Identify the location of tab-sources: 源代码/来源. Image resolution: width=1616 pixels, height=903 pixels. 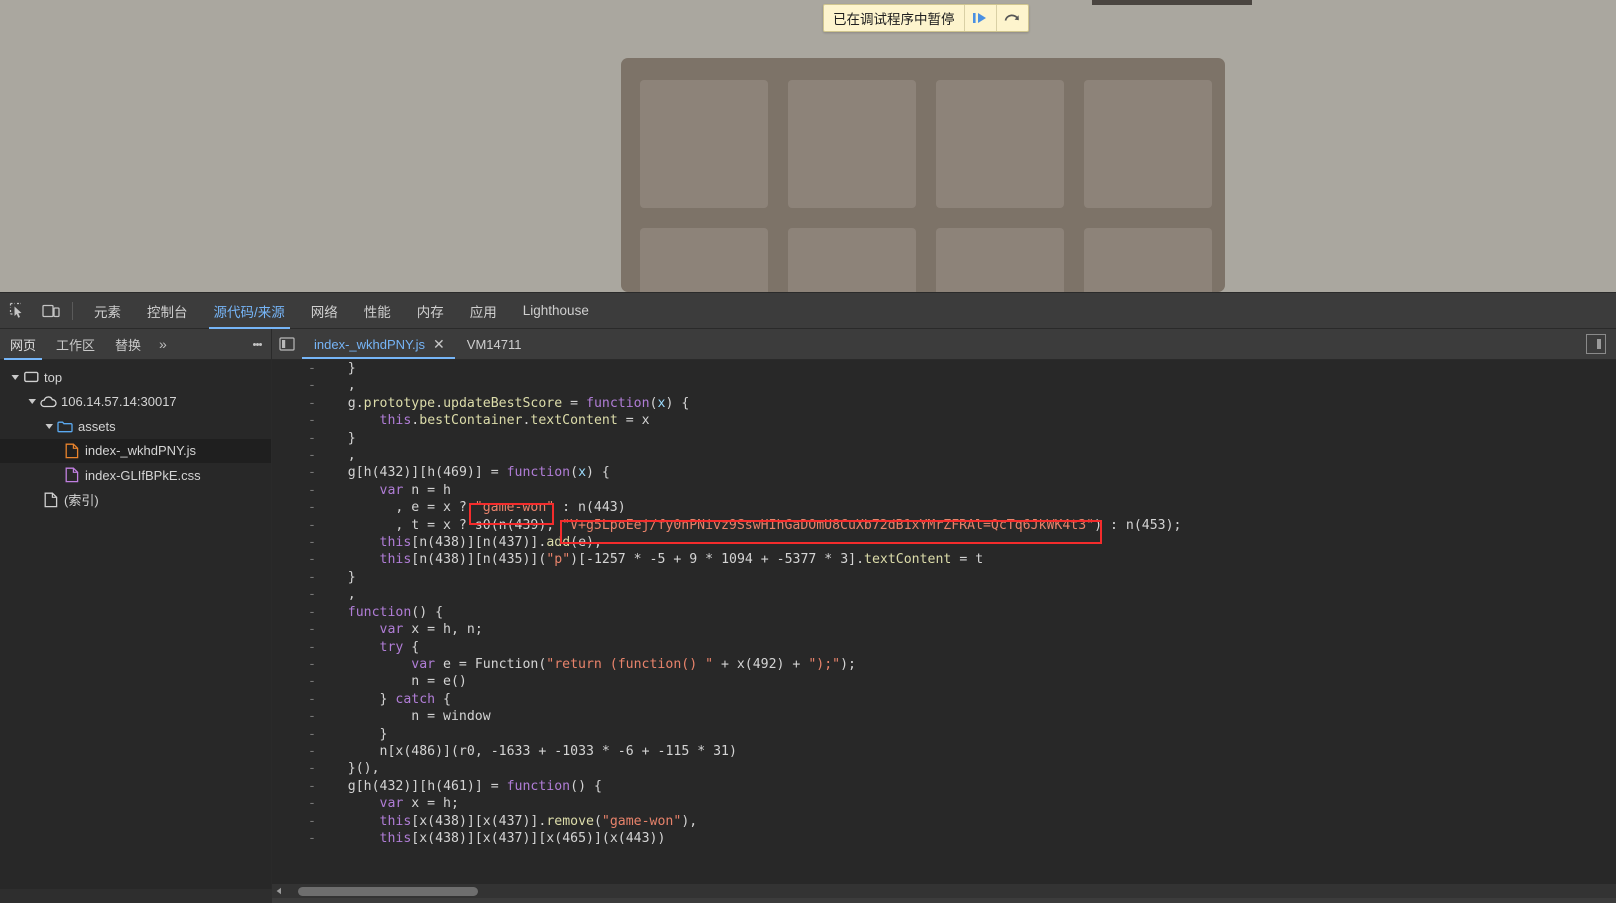
(249, 311).